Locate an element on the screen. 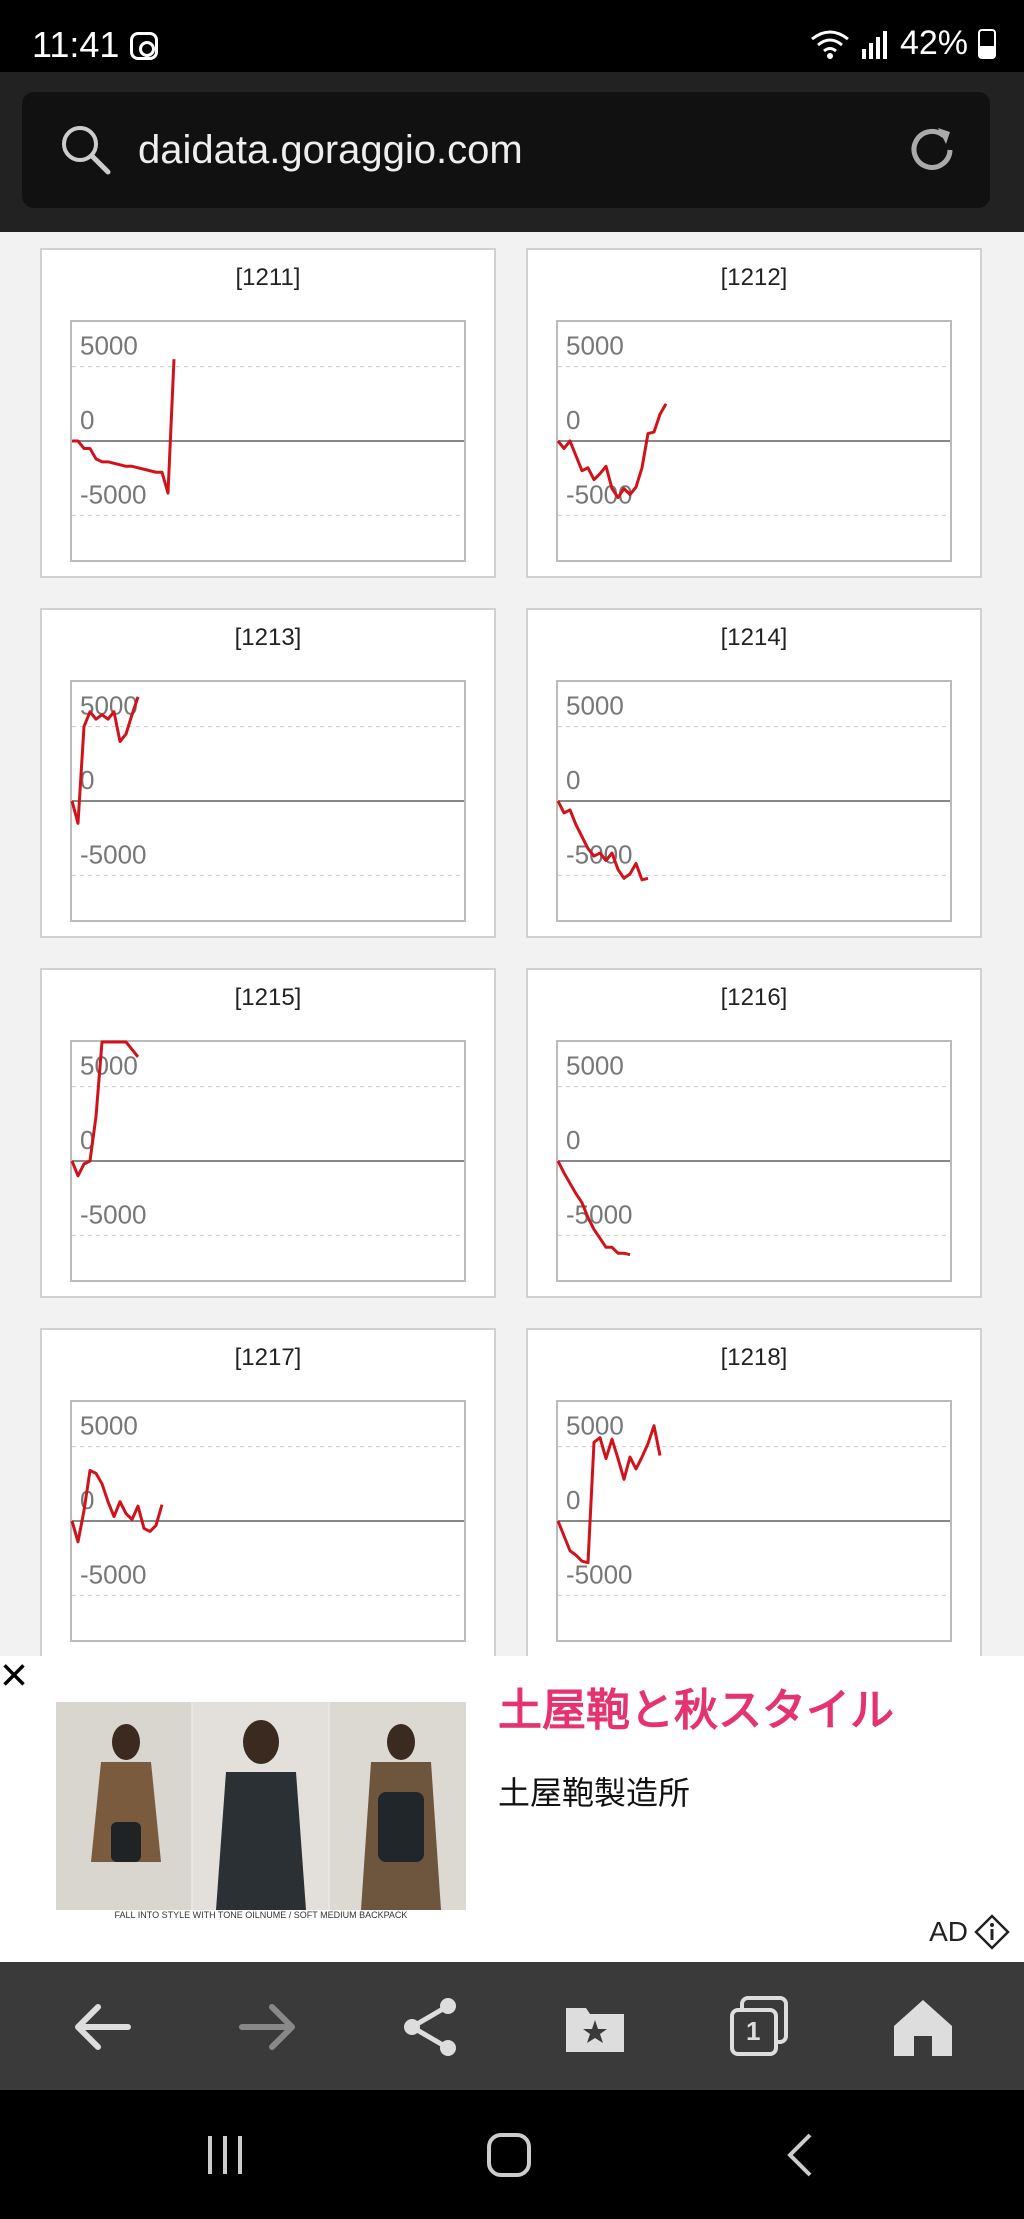 Image resolution: width=1024 pixels, height=2219 pixels. tabs-button: 1 is located at coordinates (759, 2027).